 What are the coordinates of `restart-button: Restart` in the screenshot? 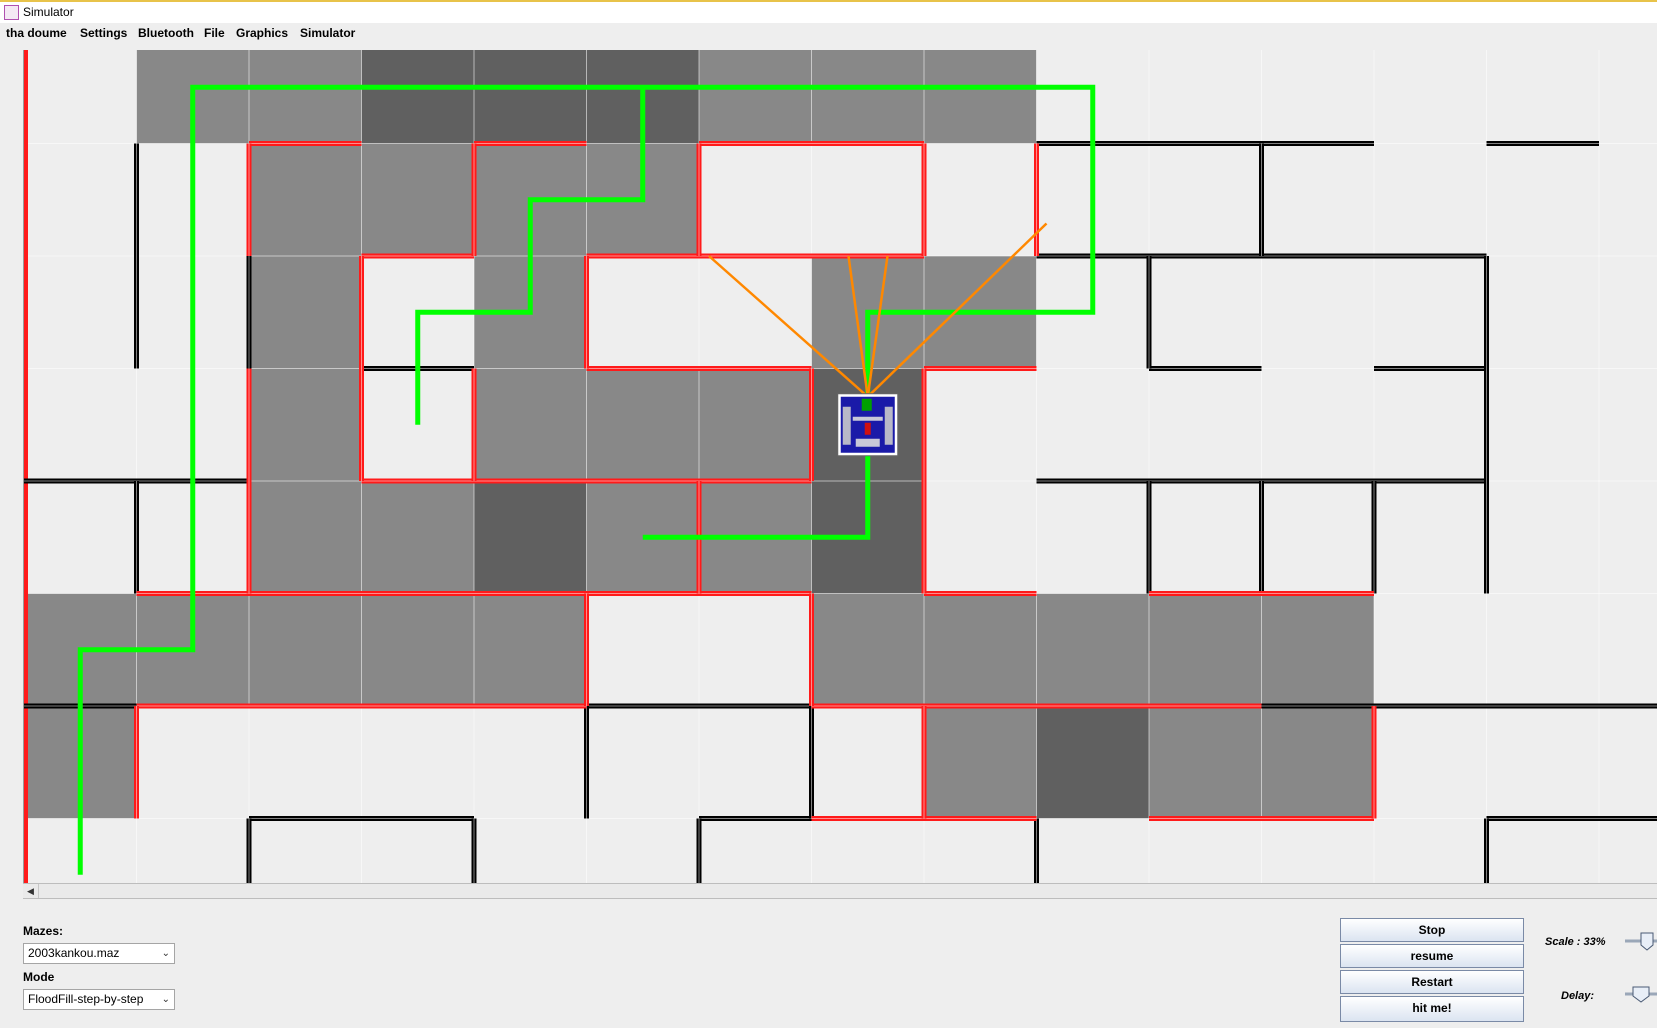 It's located at (1432, 982).